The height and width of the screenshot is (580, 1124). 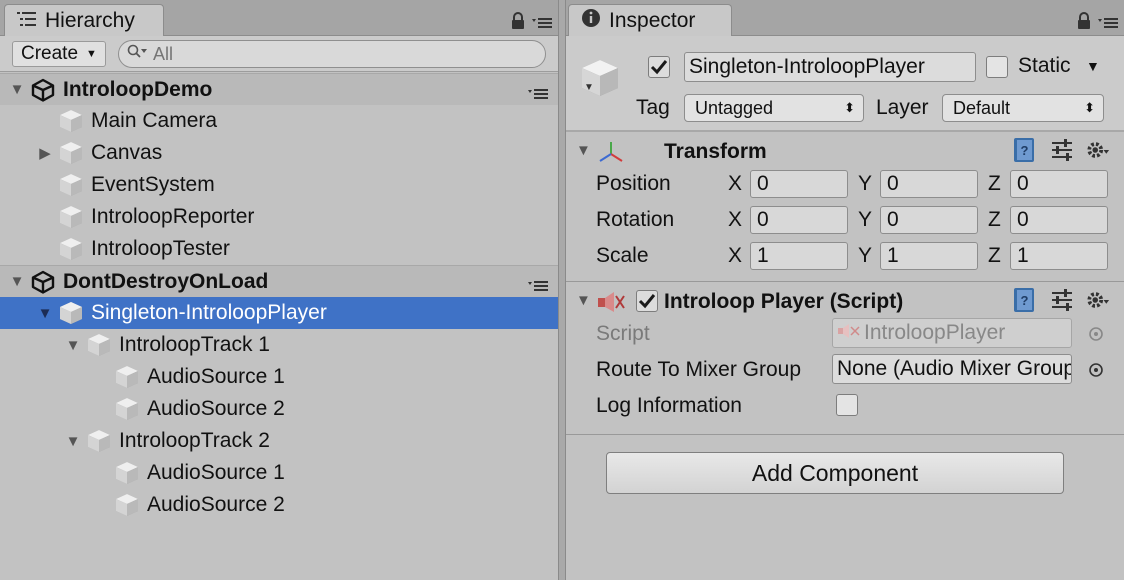 What do you see at coordinates (279, 121) in the screenshot?
I see `hierarchy-row: Main Camera` at bounding box center [279, 121].